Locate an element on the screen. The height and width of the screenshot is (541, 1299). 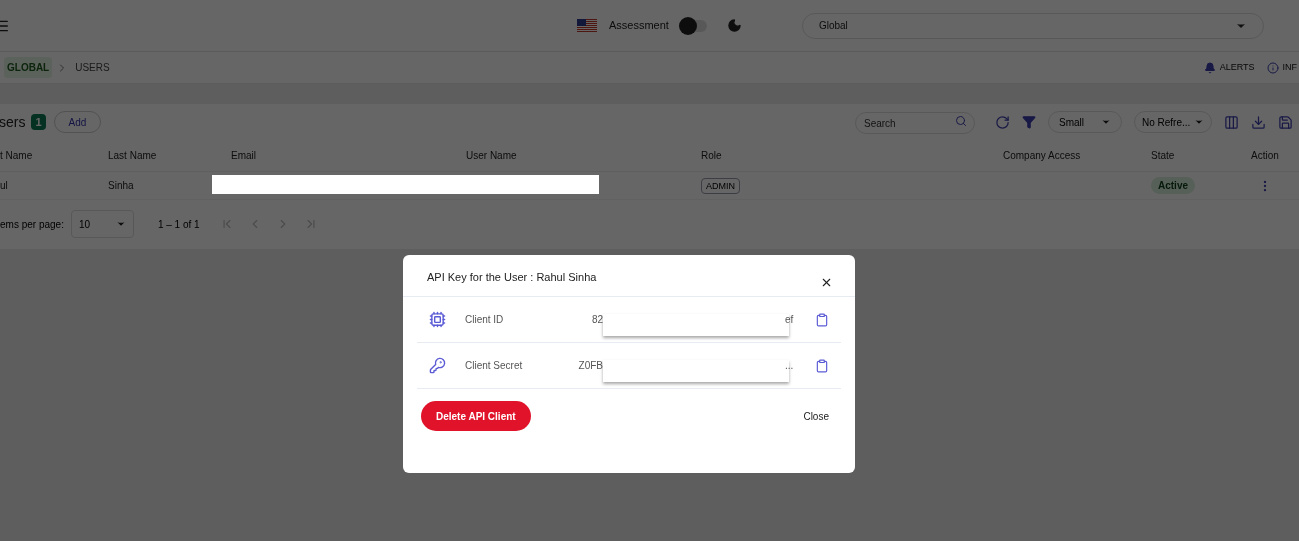
save-icon is located at coordinates (1285, 122).